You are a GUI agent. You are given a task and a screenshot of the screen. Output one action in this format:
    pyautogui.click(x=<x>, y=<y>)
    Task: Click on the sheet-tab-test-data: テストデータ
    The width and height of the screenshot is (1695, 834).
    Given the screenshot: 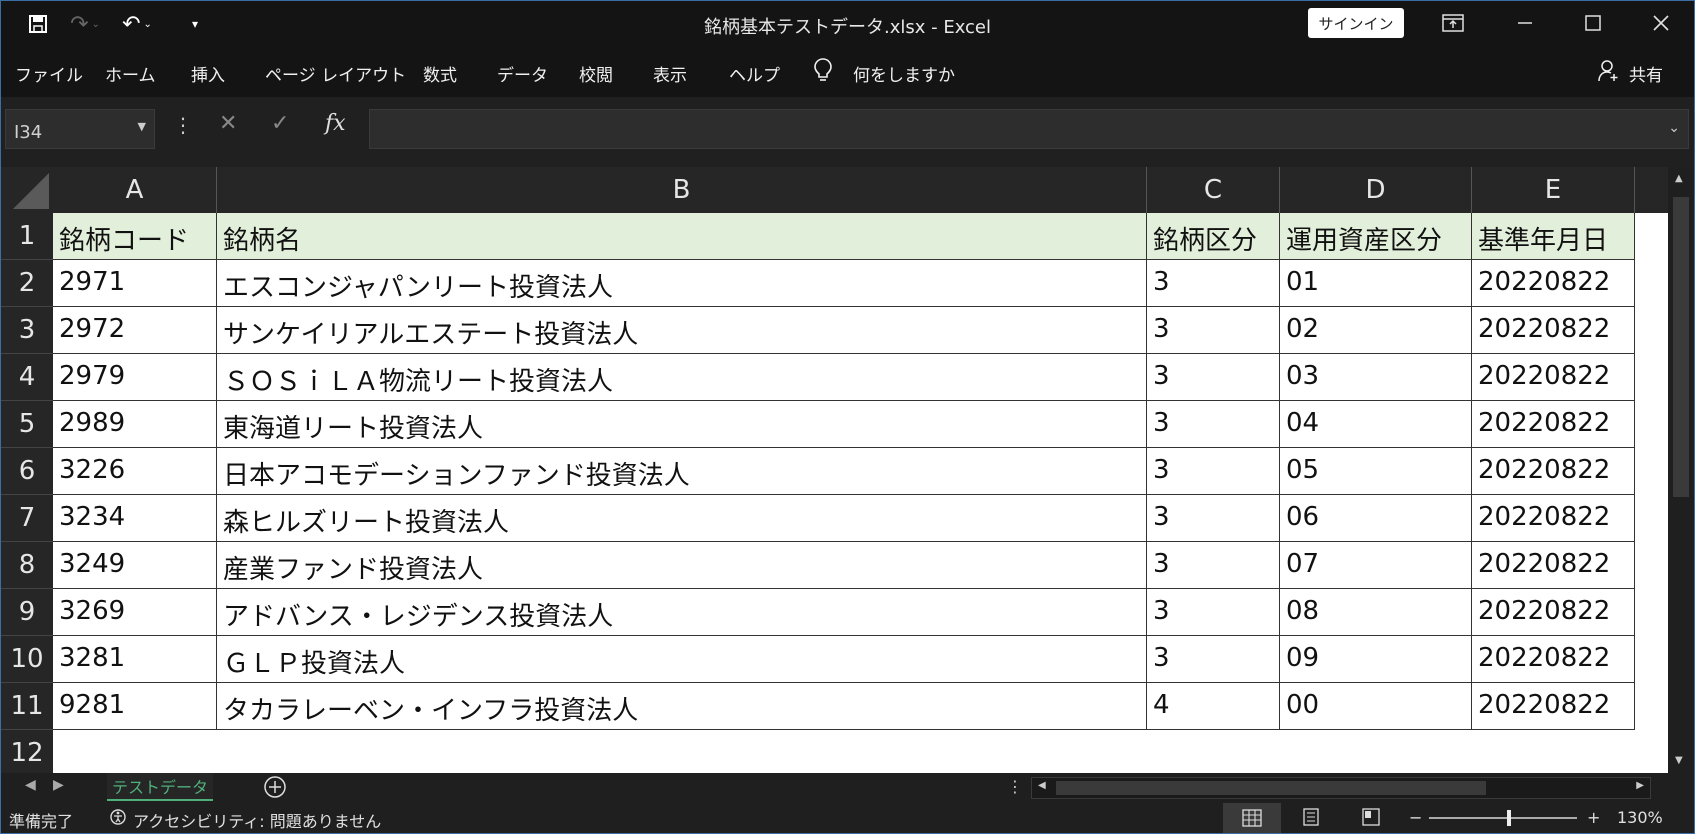 What is the action you would take?
    pyautogui.click(x=160, y=787)
    